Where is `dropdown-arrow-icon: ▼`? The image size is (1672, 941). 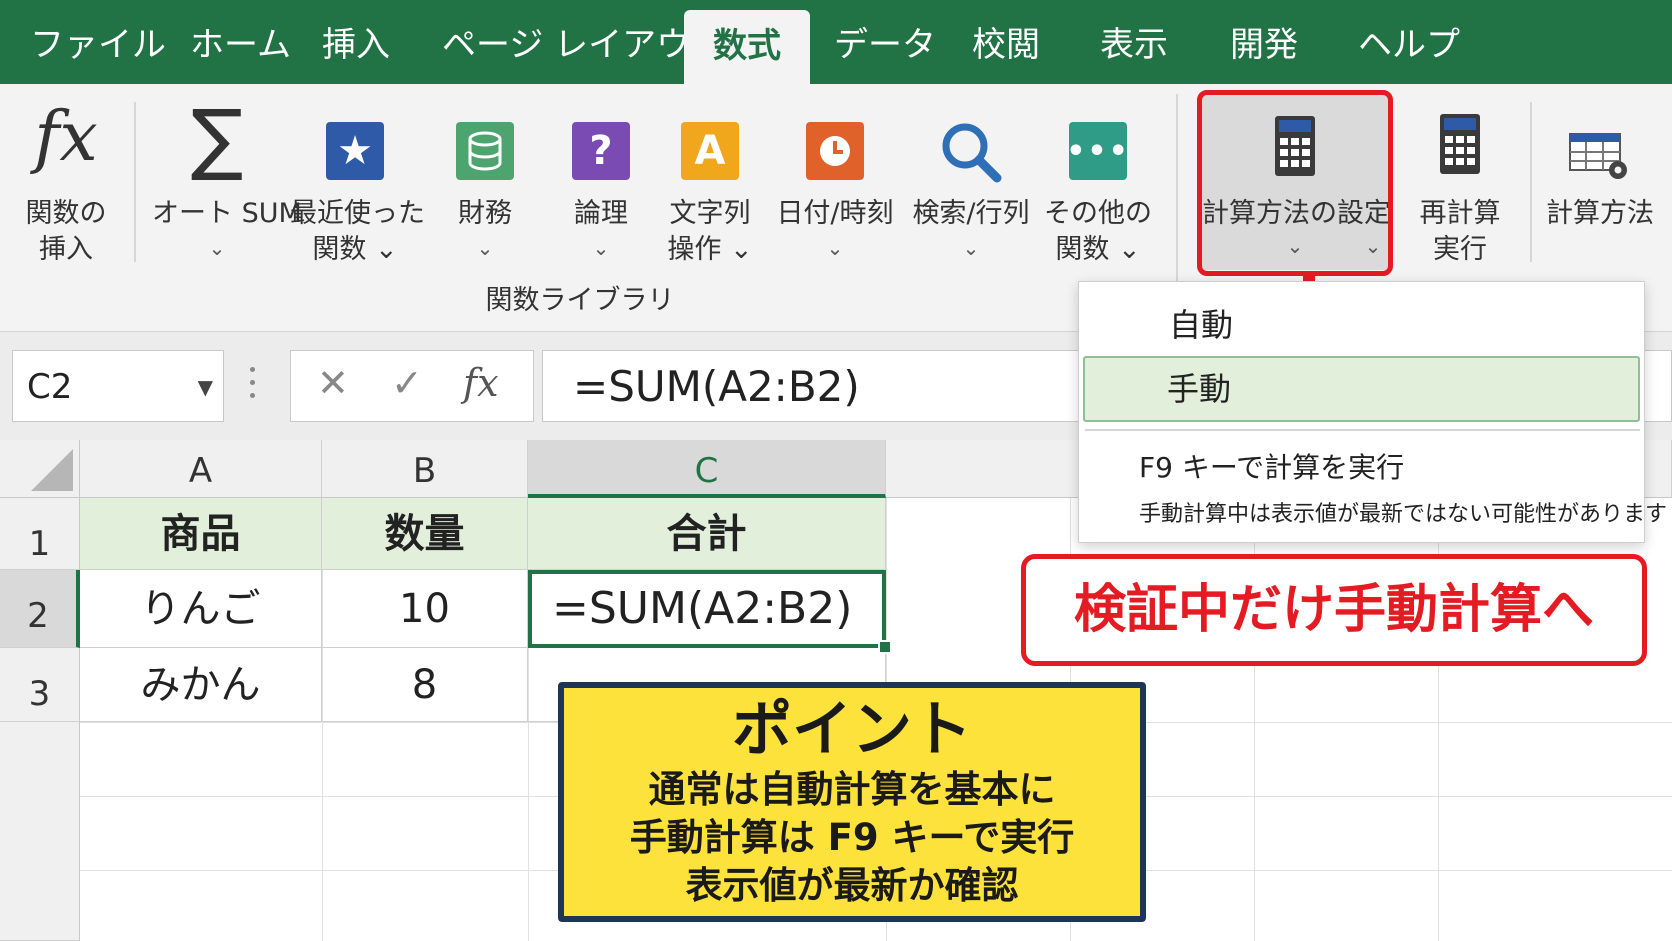 dropdown-arrow-icon: ▼ is located at coordinates (205, 387).